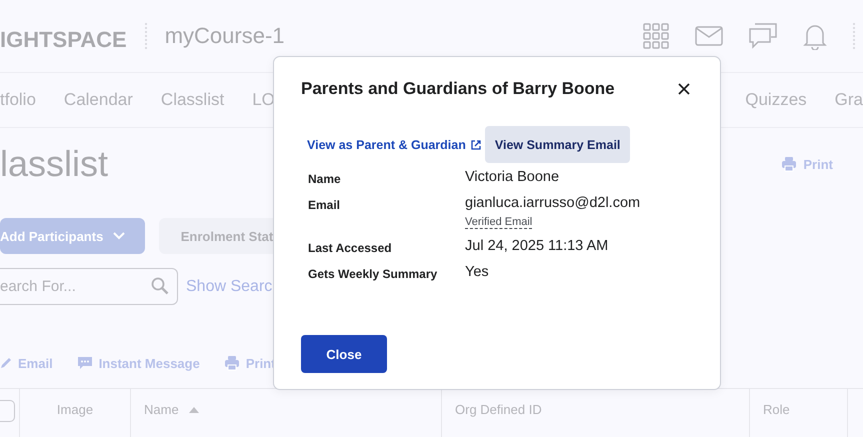 This screenshot has width=863, height=437. What do you see at coordinates (557, 144) in the screenshot?
I see `view-summary-email-button: View Summary Email` at bounding box center [557, 144].